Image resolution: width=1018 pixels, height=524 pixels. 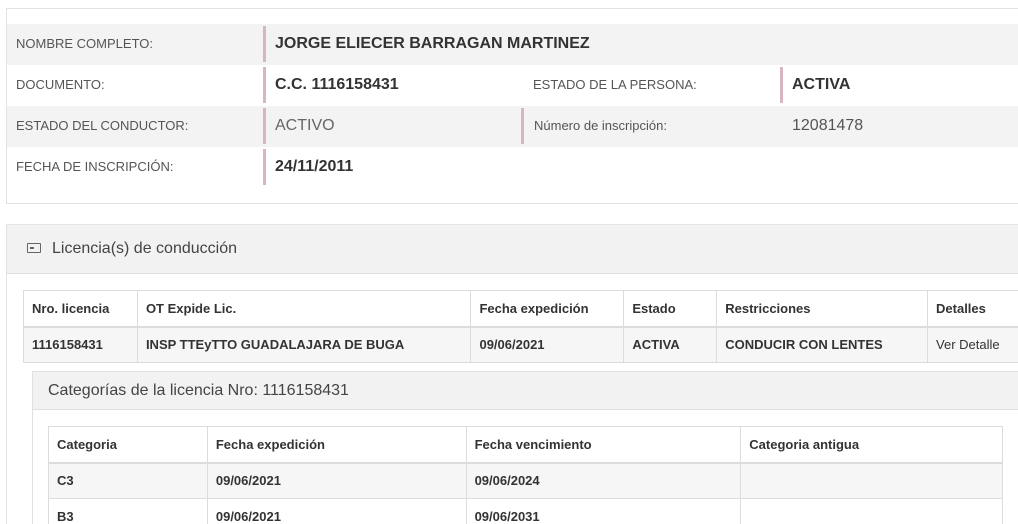 I want to click on person-state-label: ESTADO DE LA PERSONA:, so click(x=615, y=84).